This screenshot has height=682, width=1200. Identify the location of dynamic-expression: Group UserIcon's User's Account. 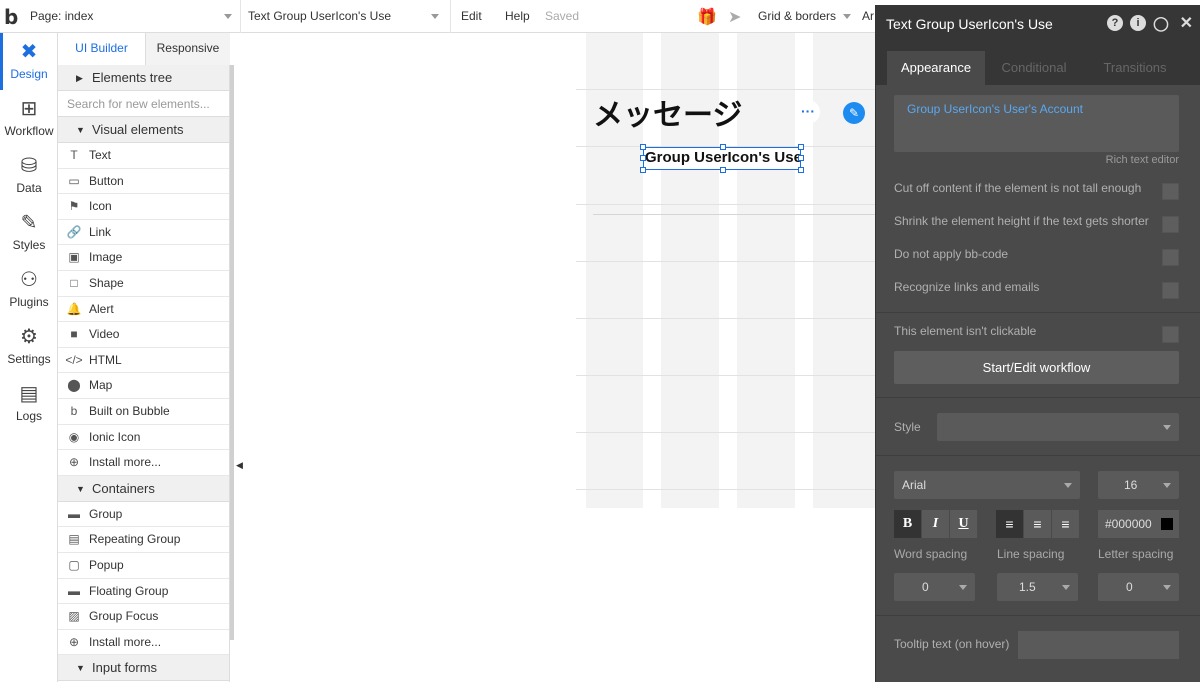
(995, 109).